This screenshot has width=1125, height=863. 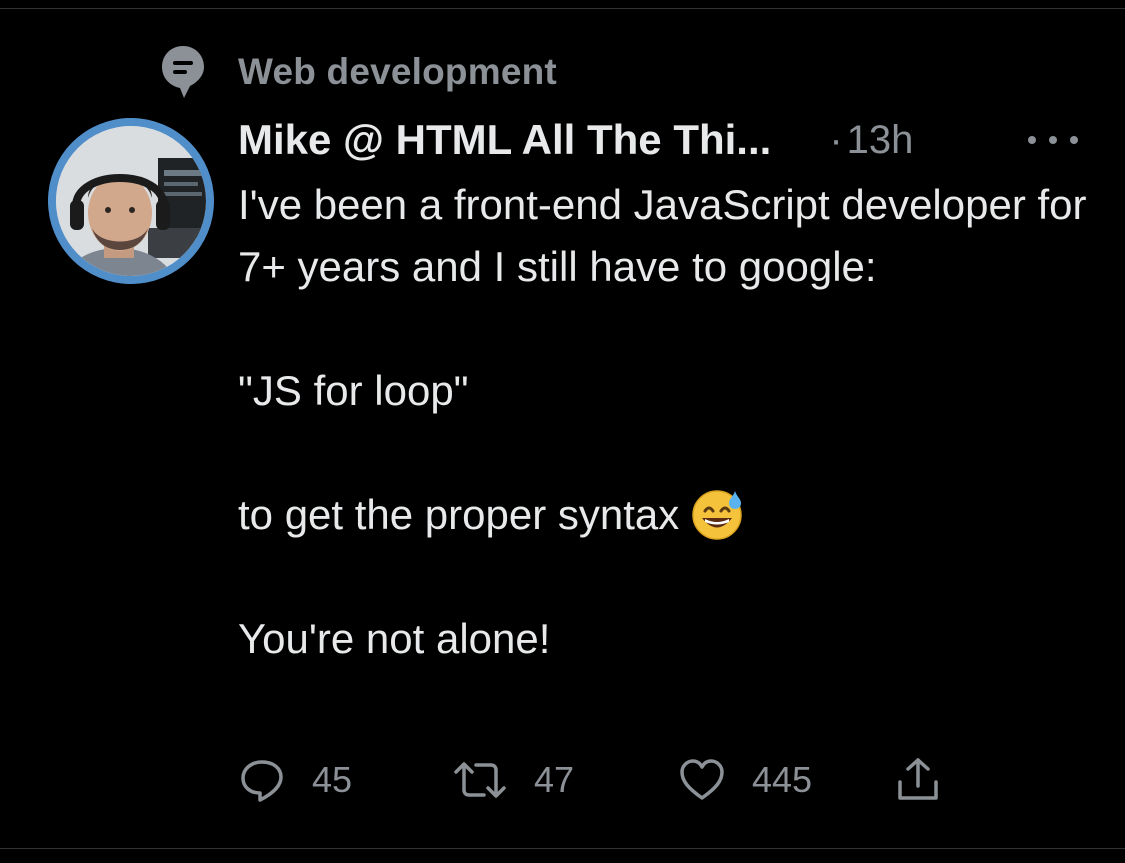 What do you see at coordinates (562, 8) in the screenshot?
I see `top-divider` at bounding box center [562, 8].